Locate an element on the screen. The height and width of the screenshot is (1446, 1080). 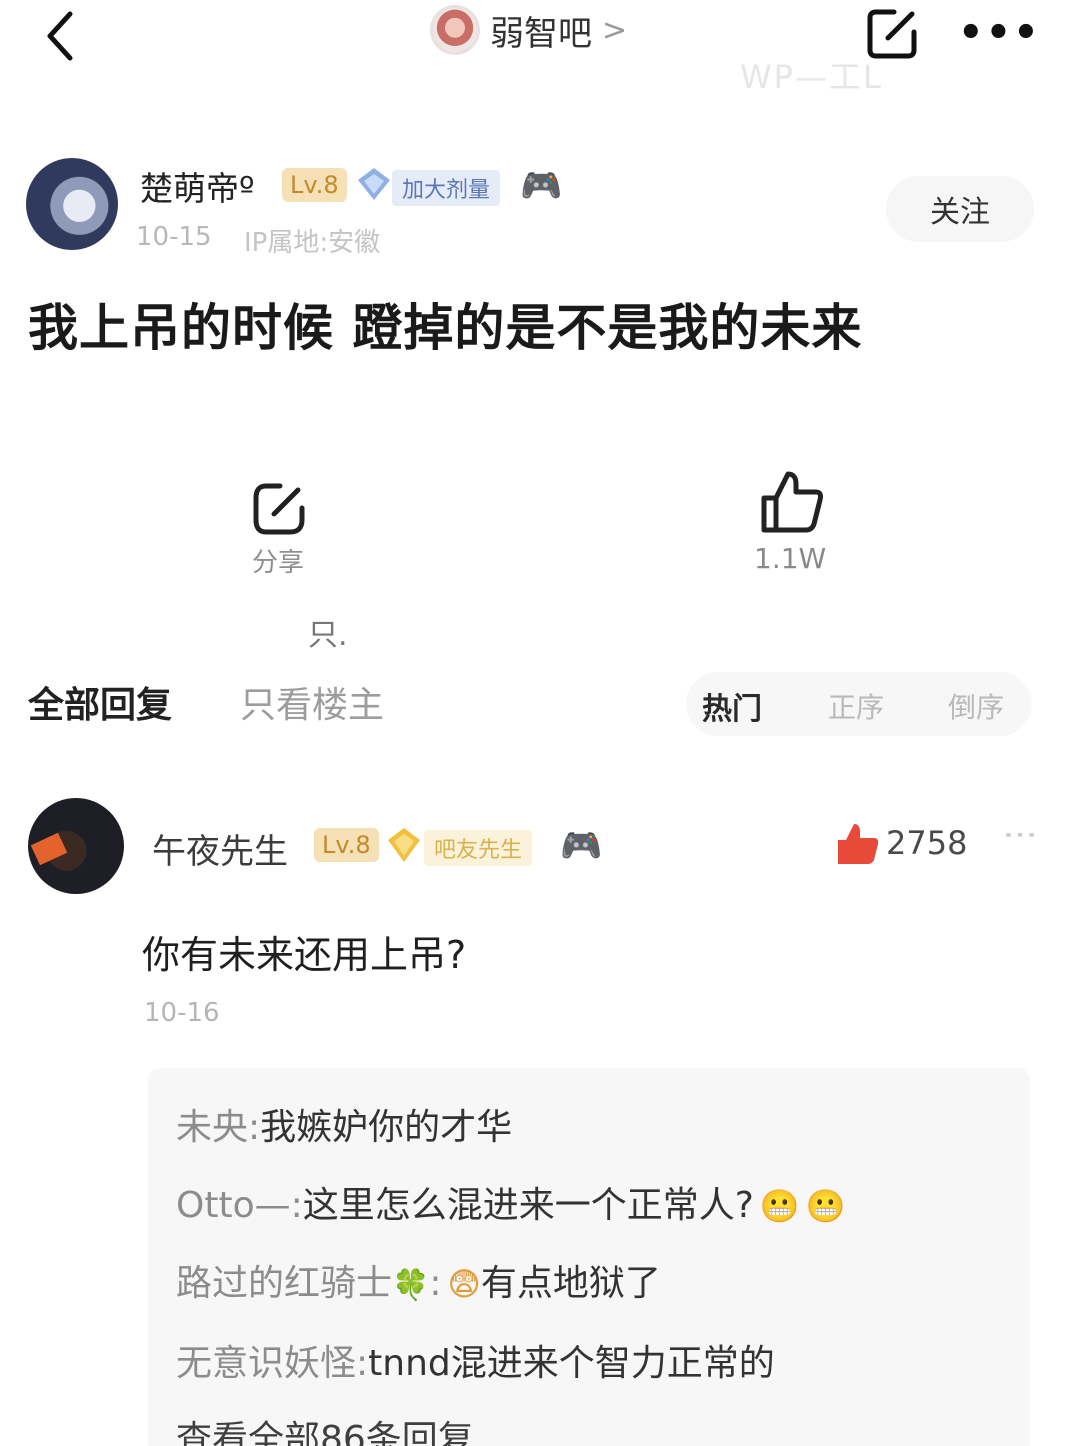
sub-reply-text: tnnd混进来个智力正常的 is located at coordinates (571, 1363).